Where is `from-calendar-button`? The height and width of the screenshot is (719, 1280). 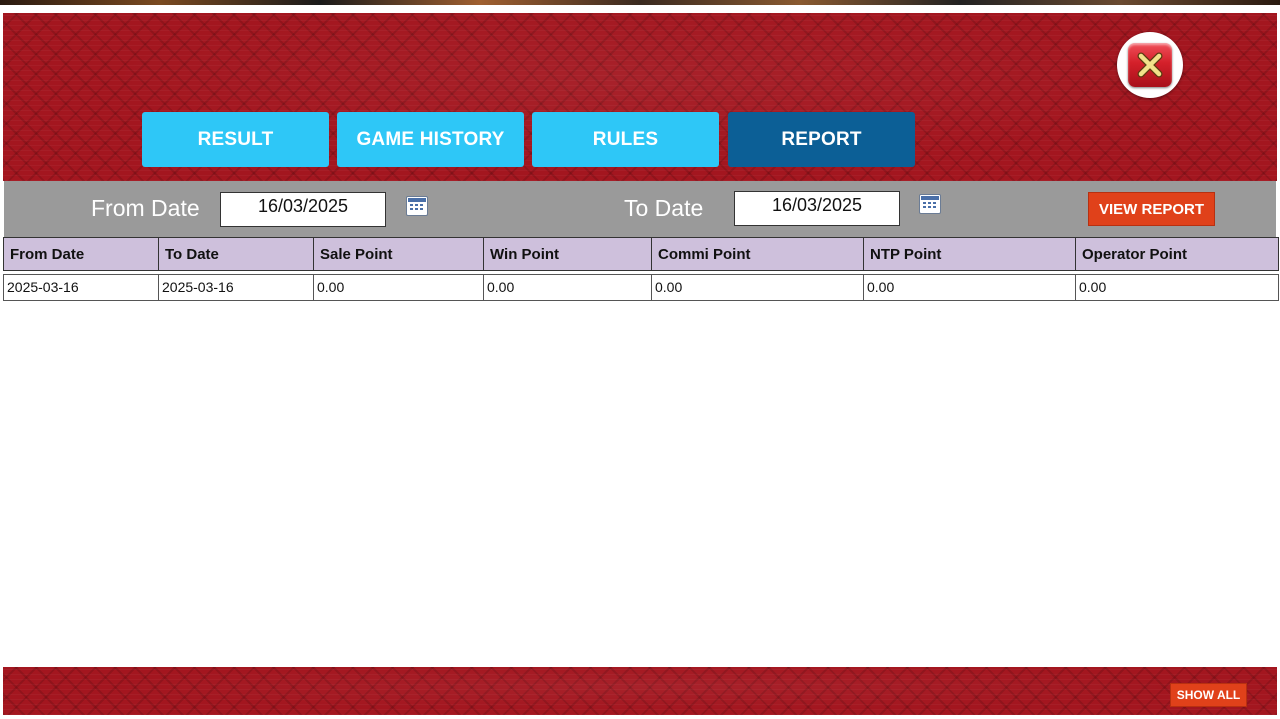
from-calendar-button is located at coordinates (417, 206).